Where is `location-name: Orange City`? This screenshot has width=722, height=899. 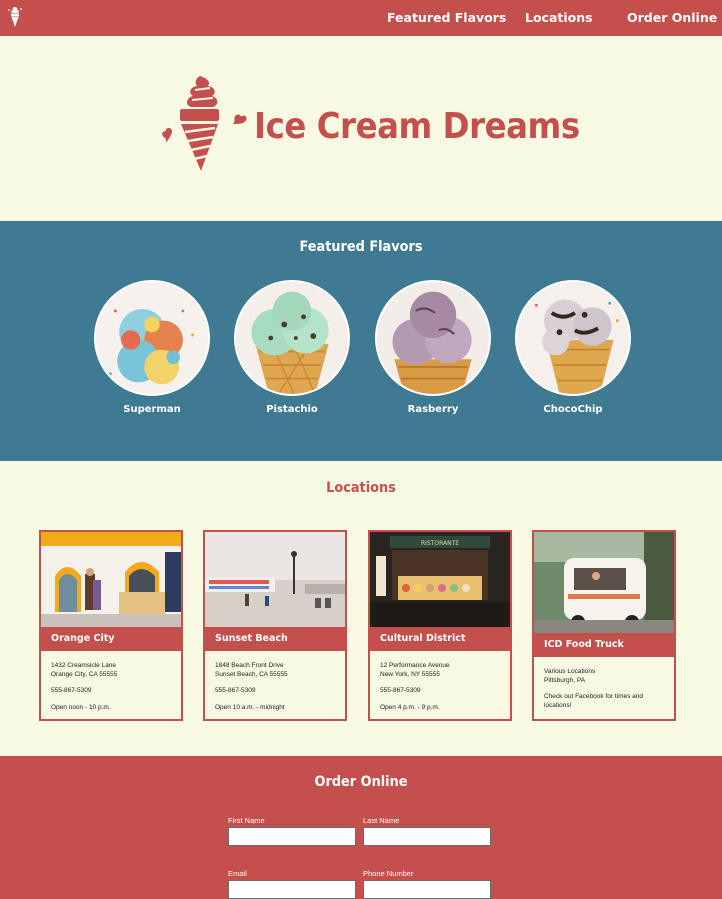 location-name: Orange City is located at coordinates (111, 639).